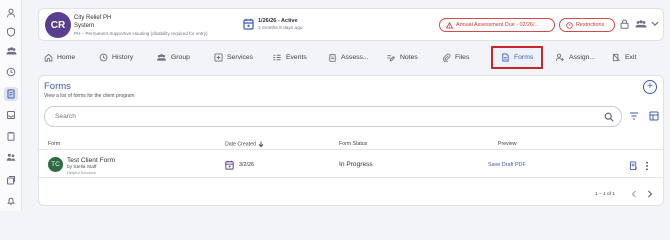 This screenshot has width=670, height=240. I want to click on chevron-down-icon, so click(655, 24).